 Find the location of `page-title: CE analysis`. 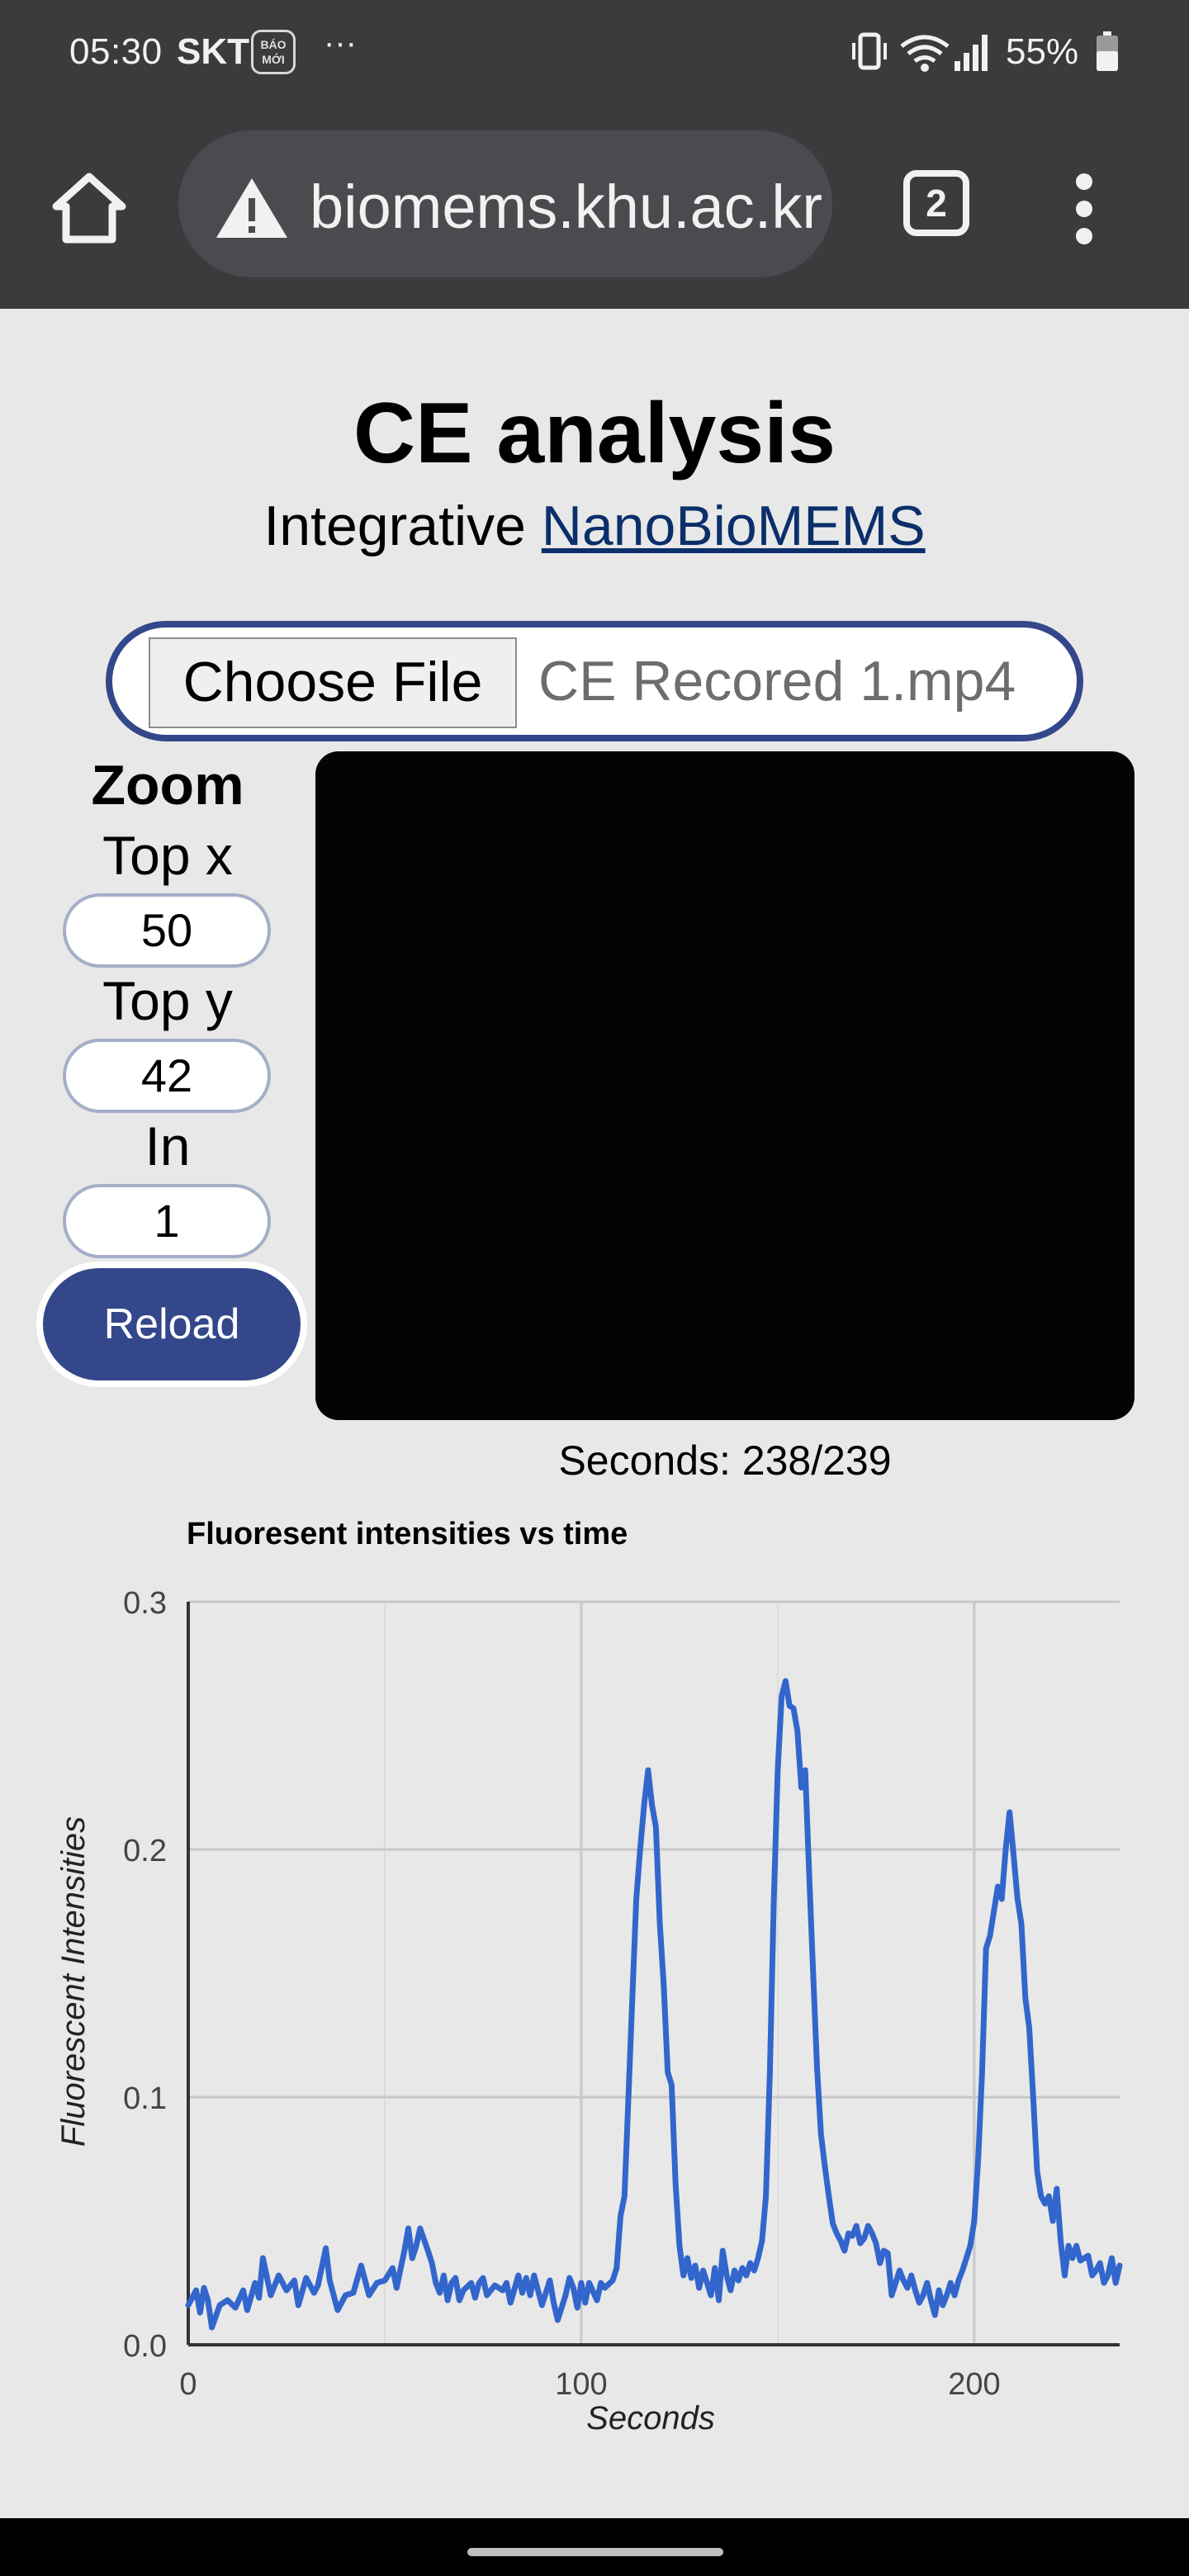

page-title: CE analysis is located at coordinates (594, 433).